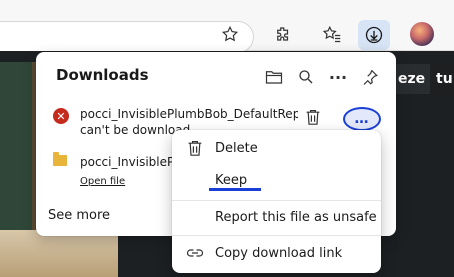  What do you see at coordinates (189, 114) in the screenshot?
I see `download-item-1-name: pocci_InvisiblePlumbBob_DefaultReplacer` at bounding box center [189, 114].